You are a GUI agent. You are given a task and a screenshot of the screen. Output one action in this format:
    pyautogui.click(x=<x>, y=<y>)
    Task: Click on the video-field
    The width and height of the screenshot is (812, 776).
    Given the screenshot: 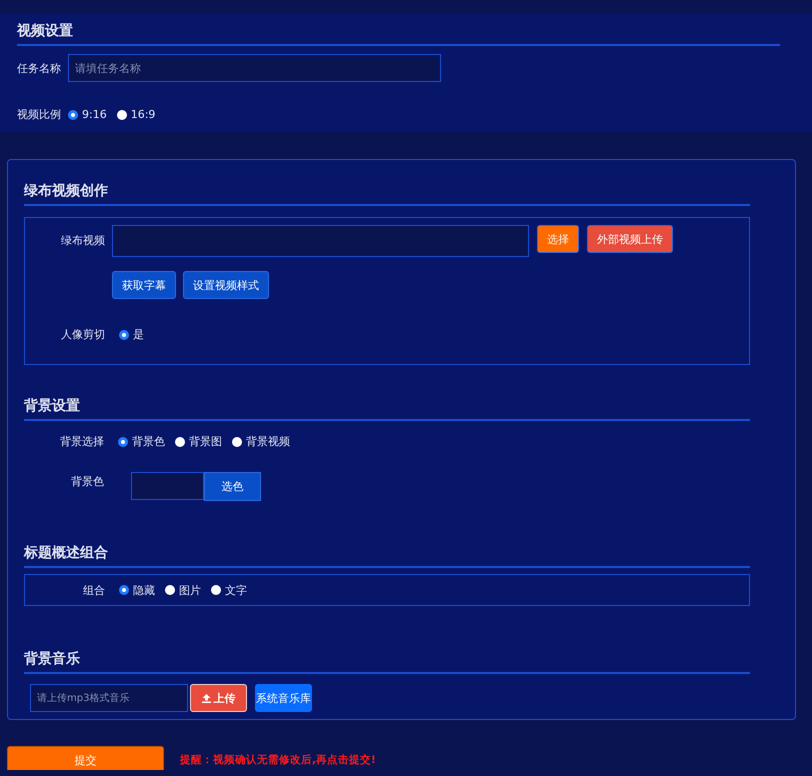 What is the action you would take?
    pyautogui.click(x=320, y=241)
    